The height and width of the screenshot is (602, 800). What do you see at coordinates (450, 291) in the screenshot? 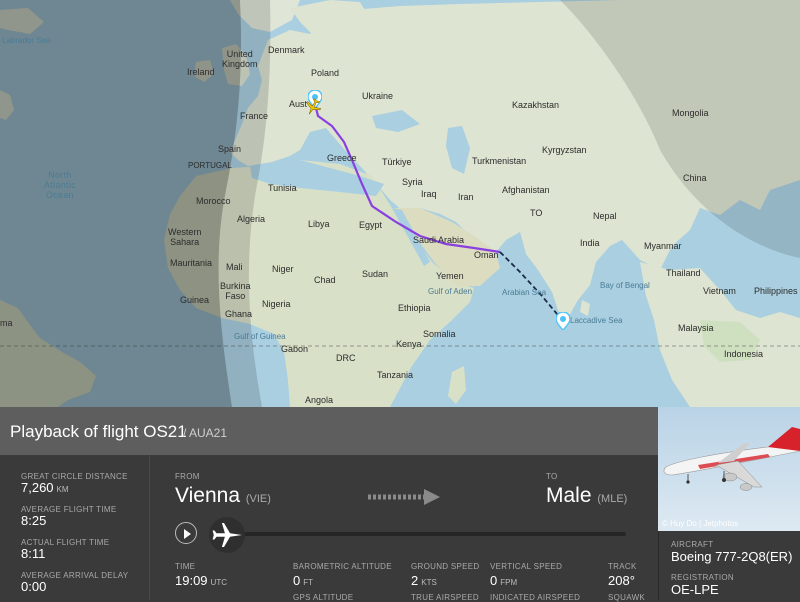
I see `map-label-gulf-of-aden: Gulf of Aden` at bounding box center [450, 291].